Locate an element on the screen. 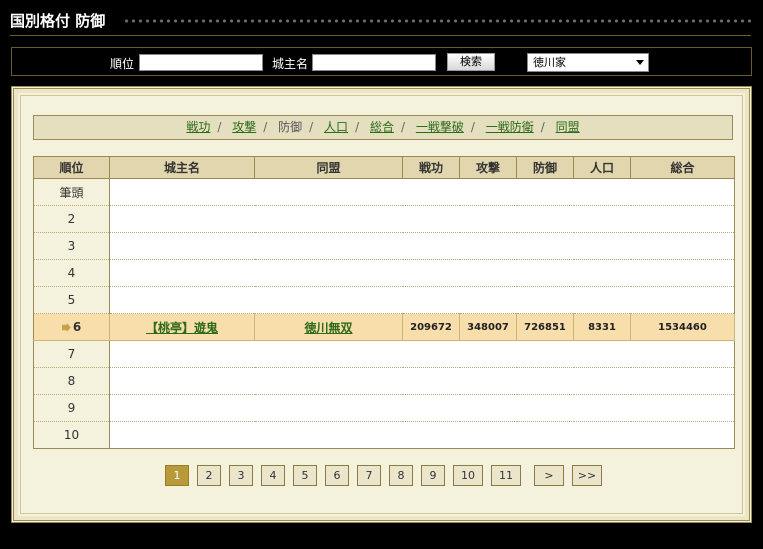 This screenshot has width=763, height=549. page-button-current: 1 is located at coordinates (177, 475).